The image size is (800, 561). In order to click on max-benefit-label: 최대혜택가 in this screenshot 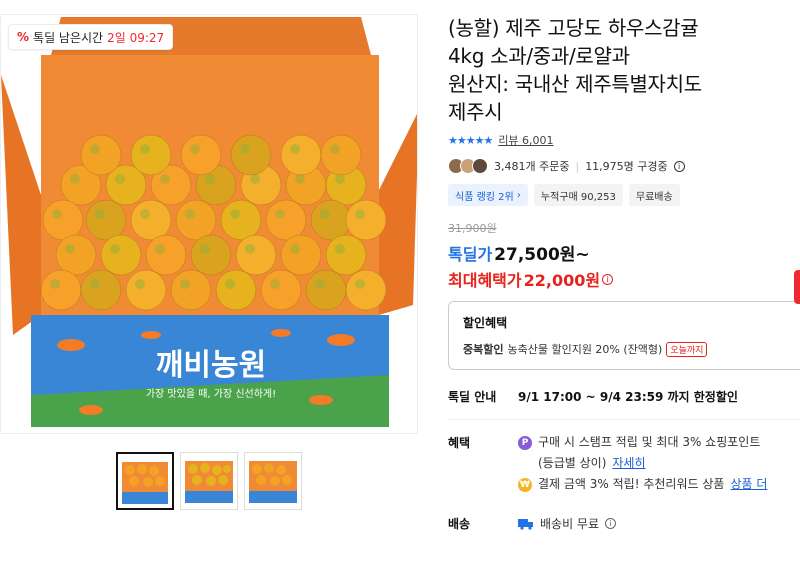, I will do `click(485, 280)`.